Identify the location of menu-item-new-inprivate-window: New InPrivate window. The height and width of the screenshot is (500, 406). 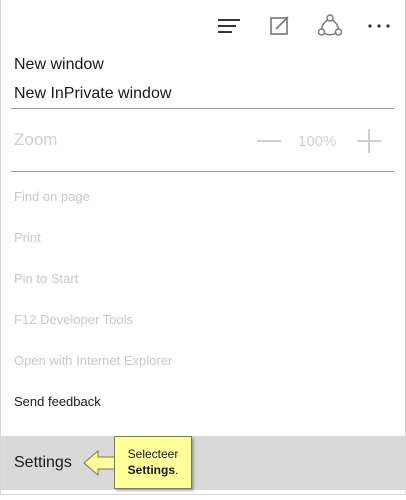
(92, 94).